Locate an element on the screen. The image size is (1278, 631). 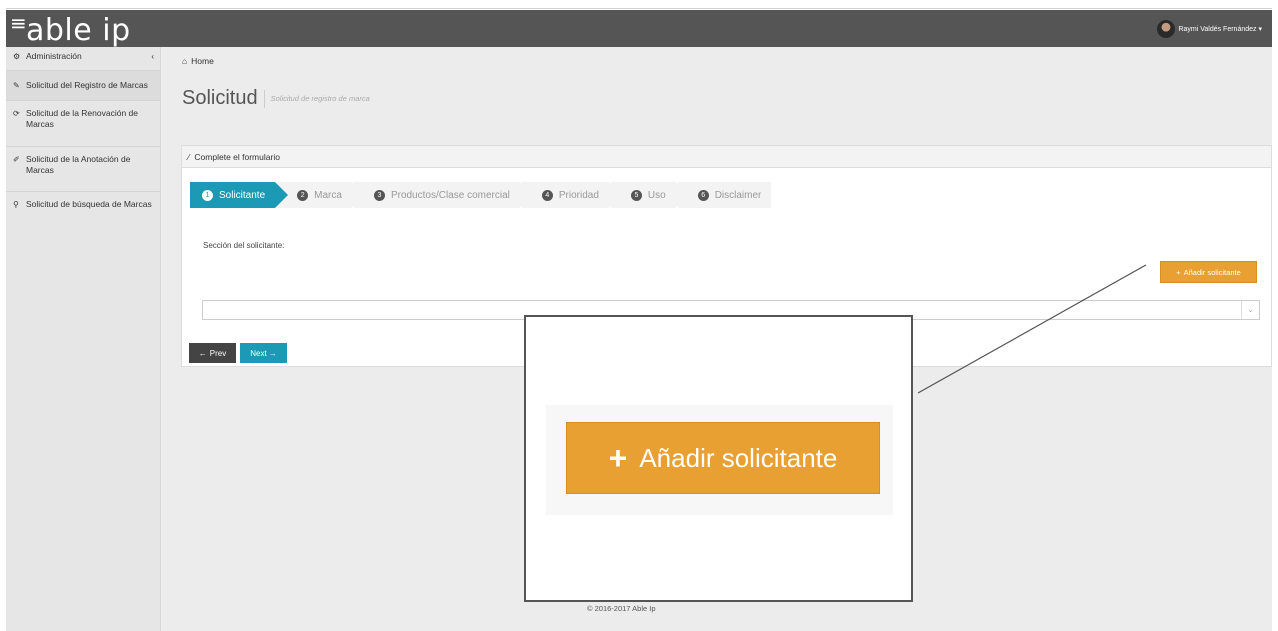
zoom-background: + Añadir solicitante is located at coordinates (719, 460).